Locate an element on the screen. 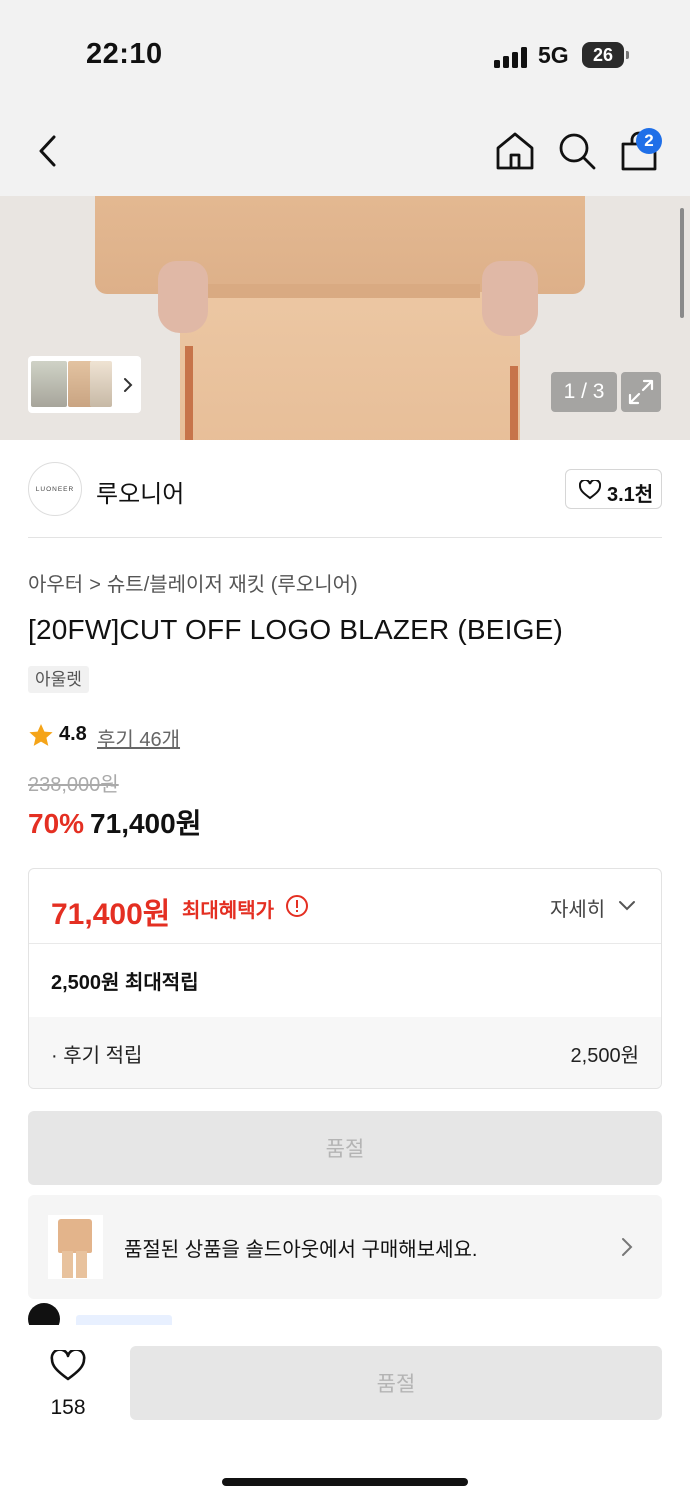 The width and height of the screenshot is (690, 1500). soldout-marketplace-banner: 품절된 상품을 솔드아웃에서 구매해보세요. is located at coordinates (345, 1247).